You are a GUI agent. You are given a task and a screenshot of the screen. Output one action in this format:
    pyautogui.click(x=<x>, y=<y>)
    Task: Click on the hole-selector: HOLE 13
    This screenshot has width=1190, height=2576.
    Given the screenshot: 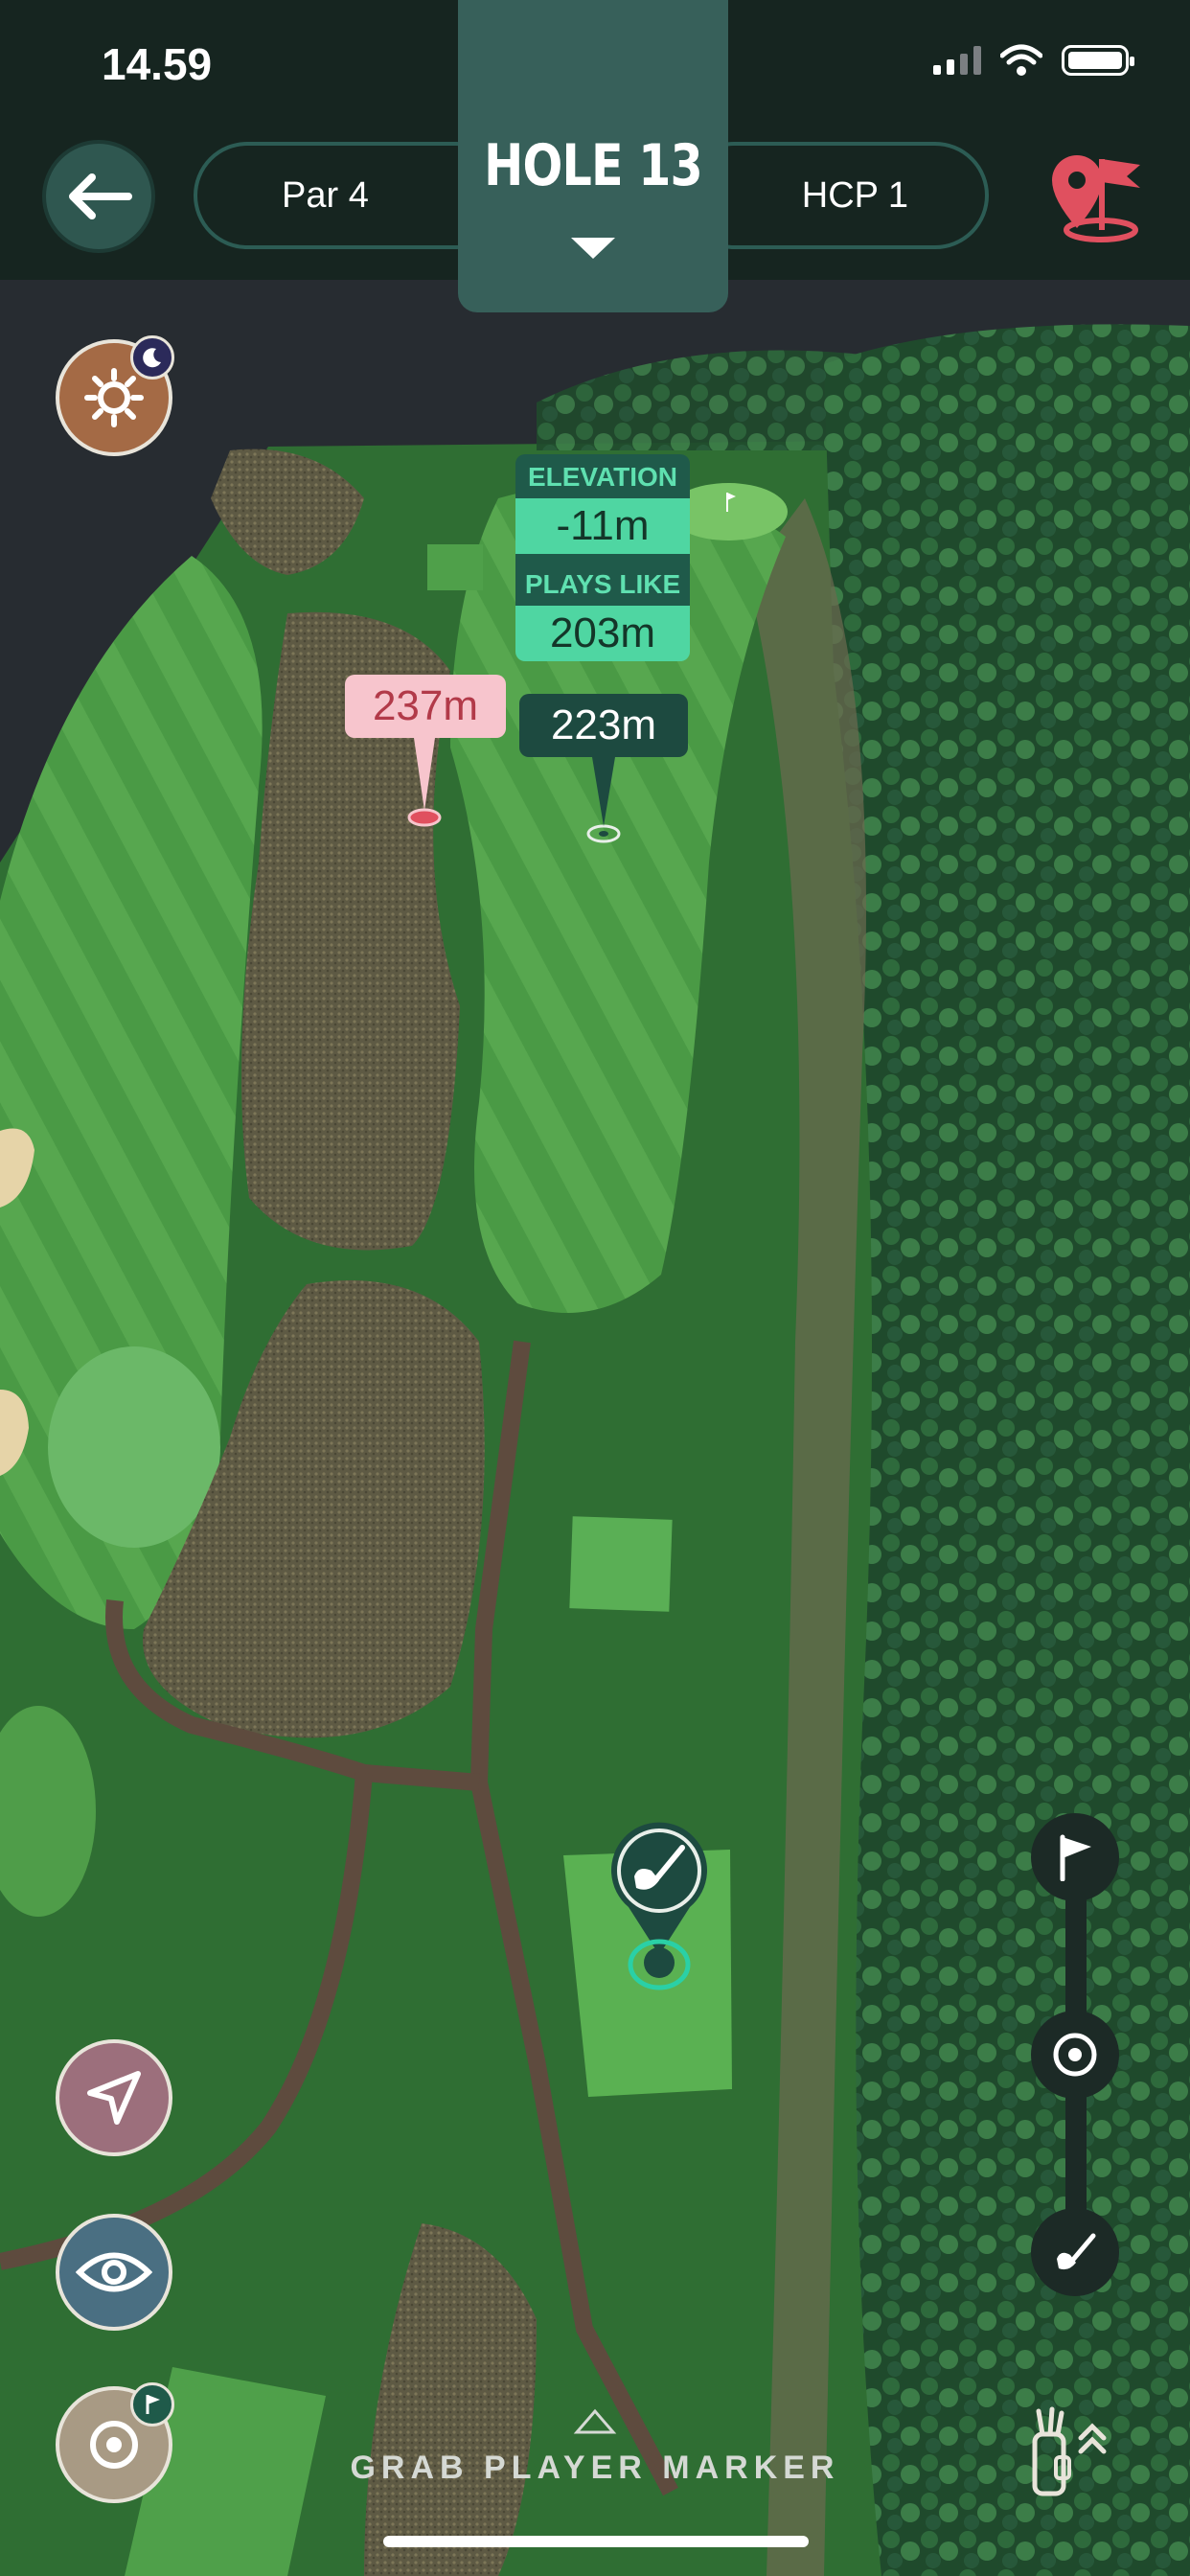 What is the action you would take?
    pyautogui.click(x=593, y=156)
    